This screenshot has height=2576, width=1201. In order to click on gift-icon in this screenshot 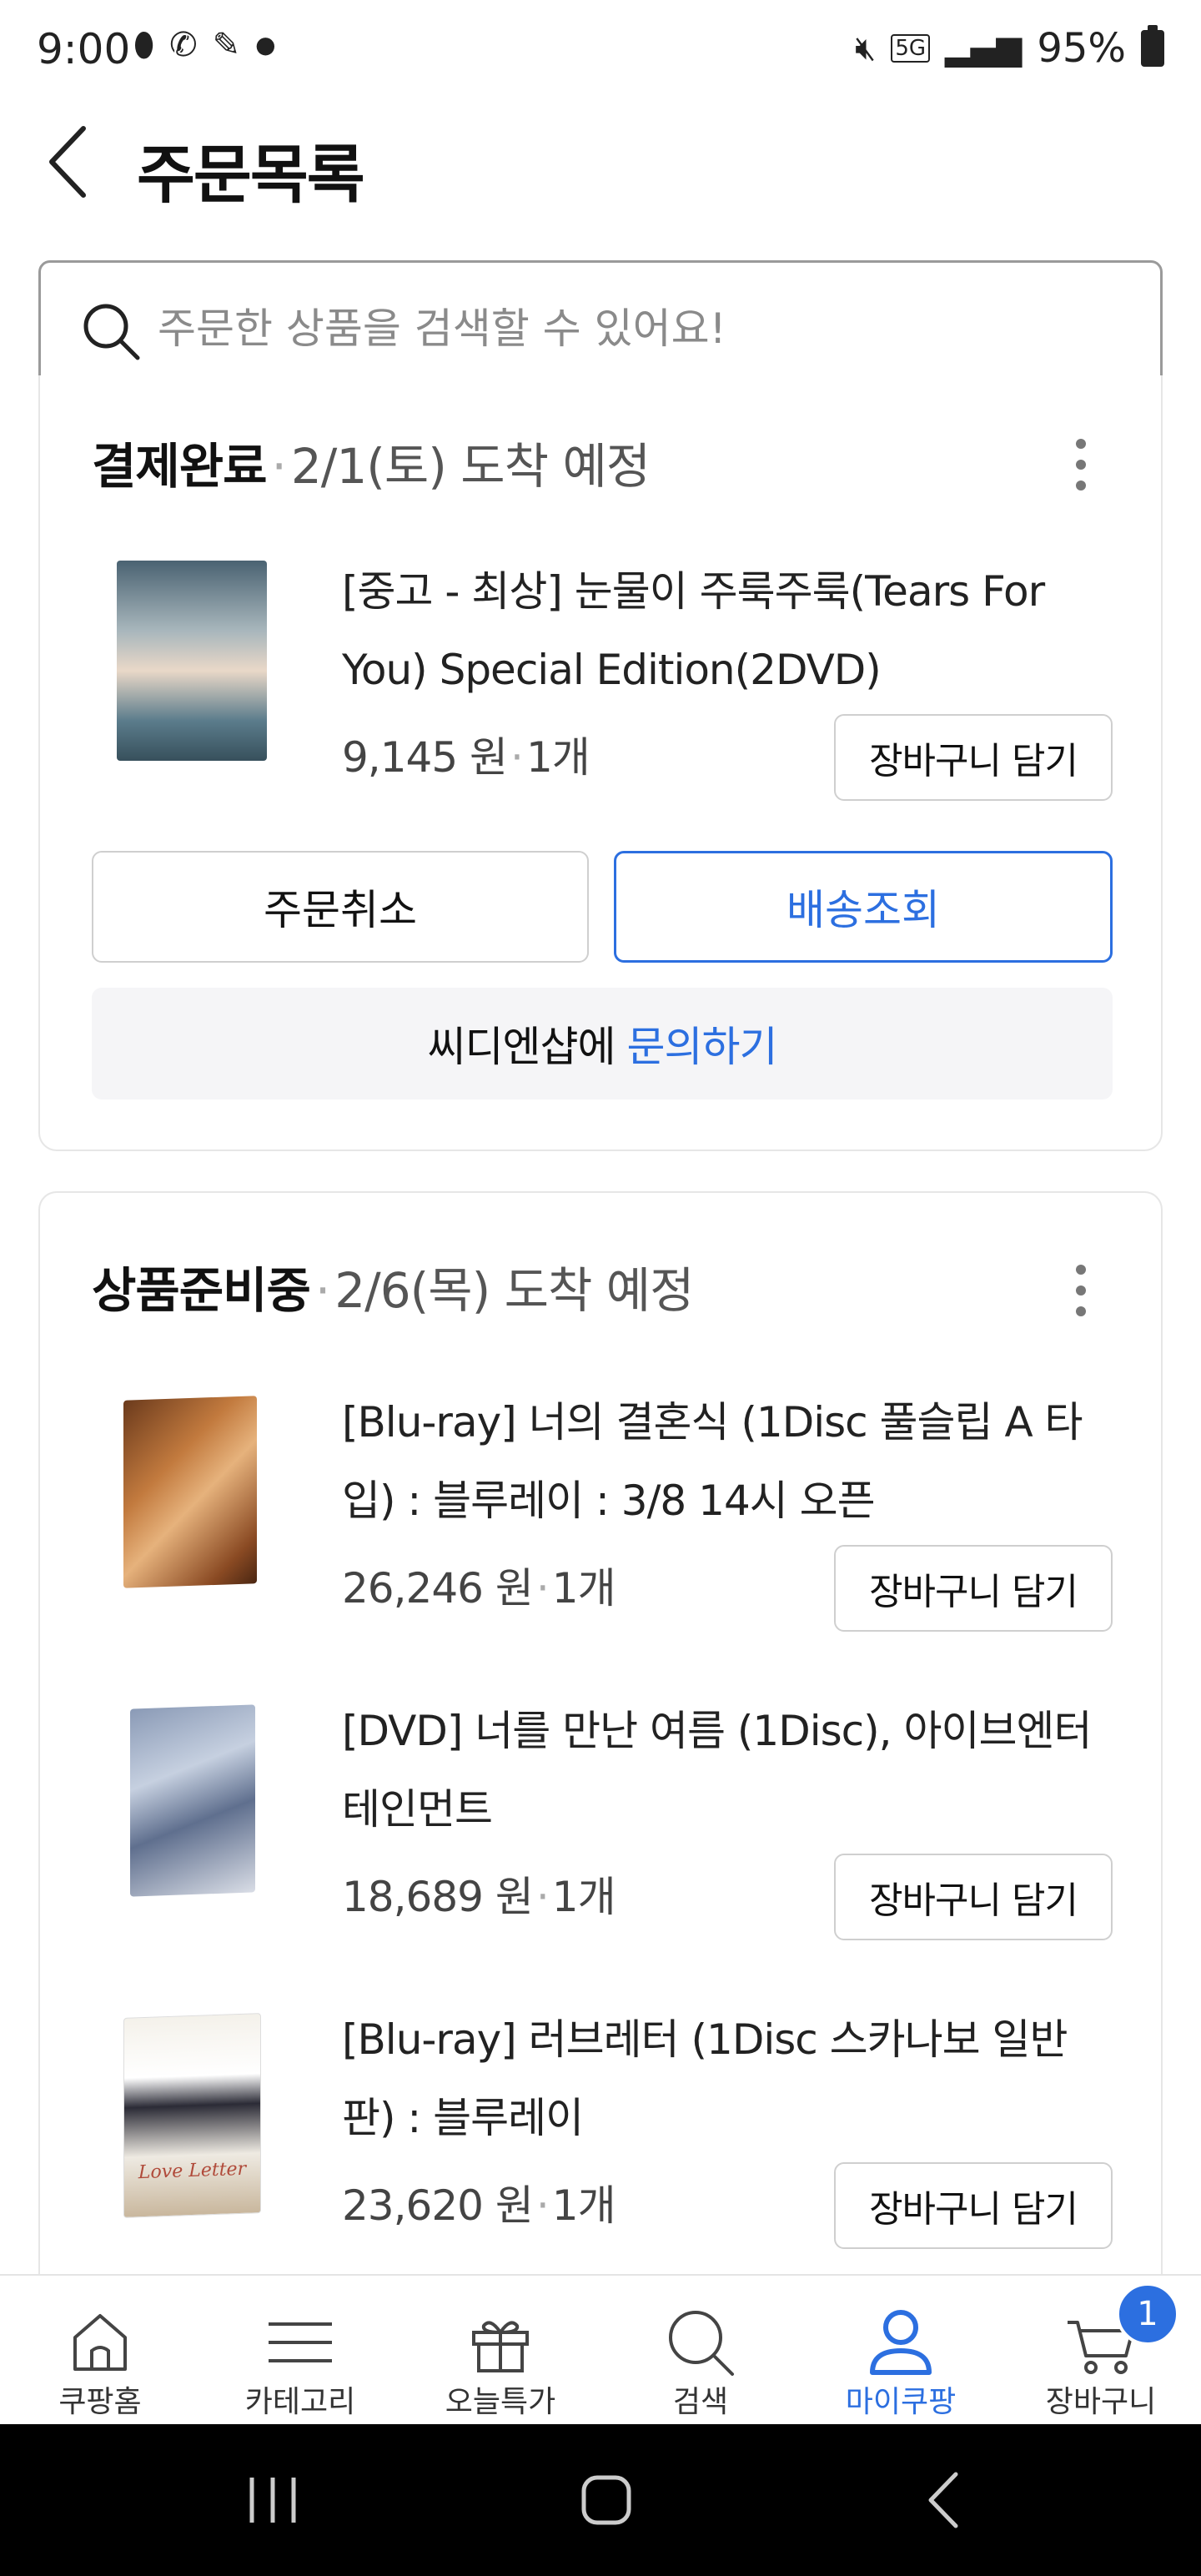, I will do `click(501, 2346)`.